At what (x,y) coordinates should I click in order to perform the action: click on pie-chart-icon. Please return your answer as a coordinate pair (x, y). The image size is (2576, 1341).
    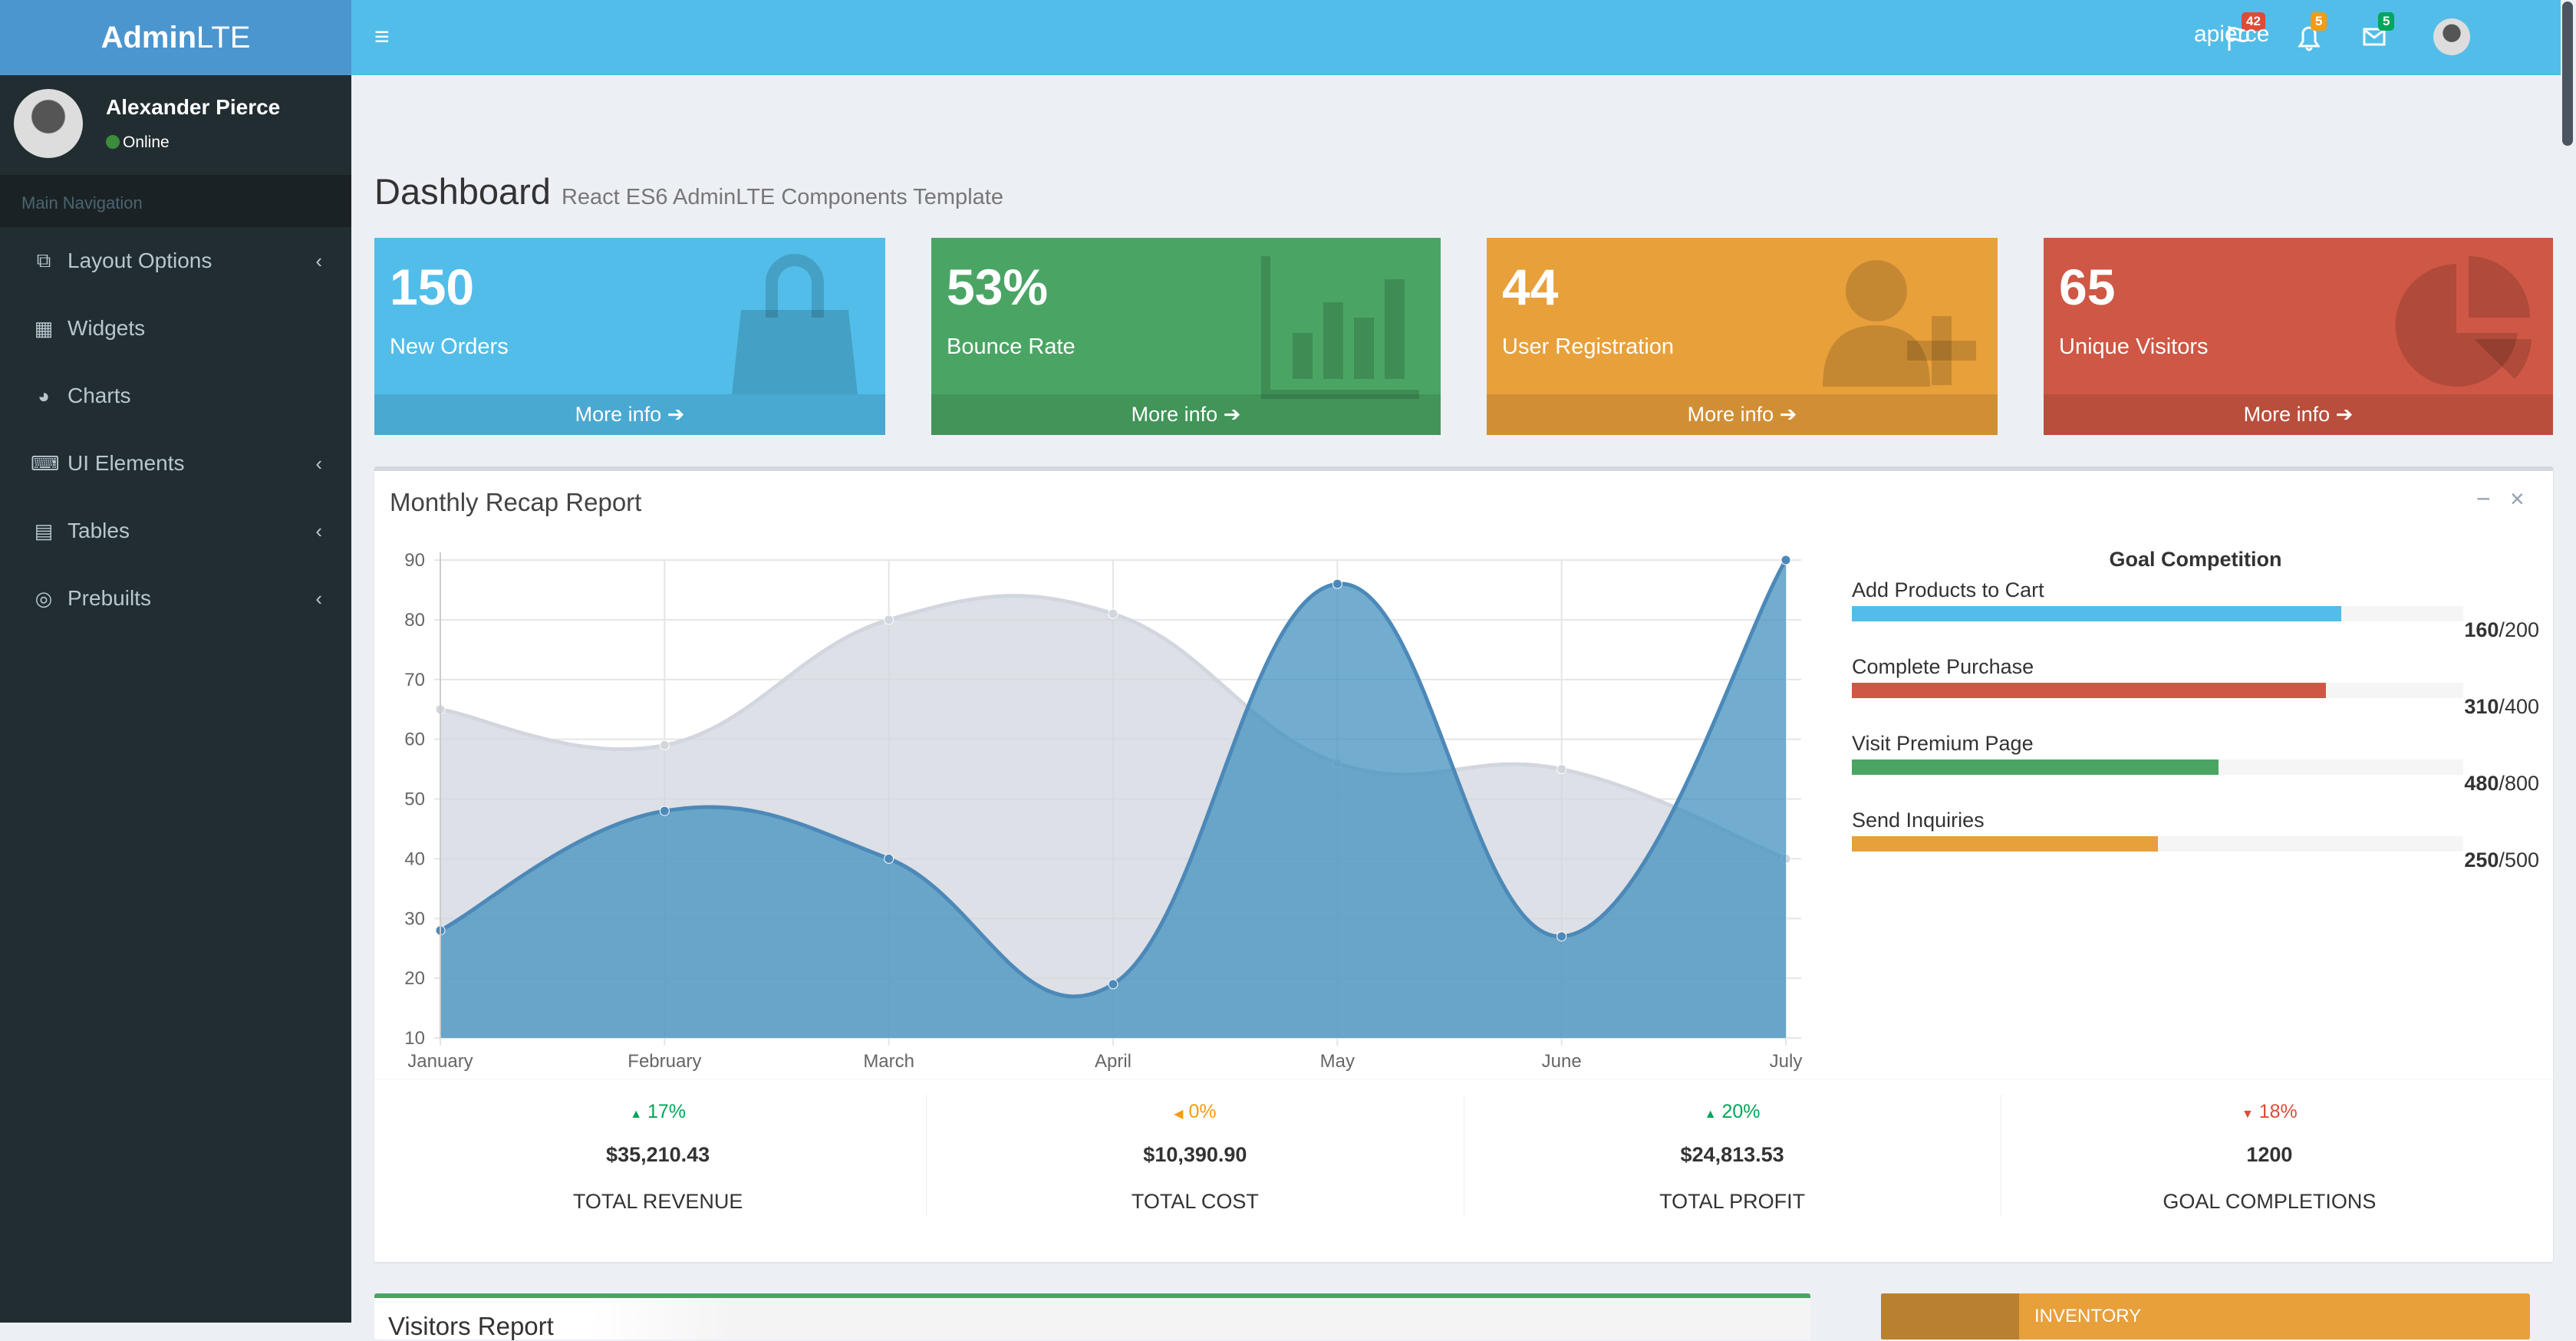
    Looking at the image, I should click on (2463, 322).